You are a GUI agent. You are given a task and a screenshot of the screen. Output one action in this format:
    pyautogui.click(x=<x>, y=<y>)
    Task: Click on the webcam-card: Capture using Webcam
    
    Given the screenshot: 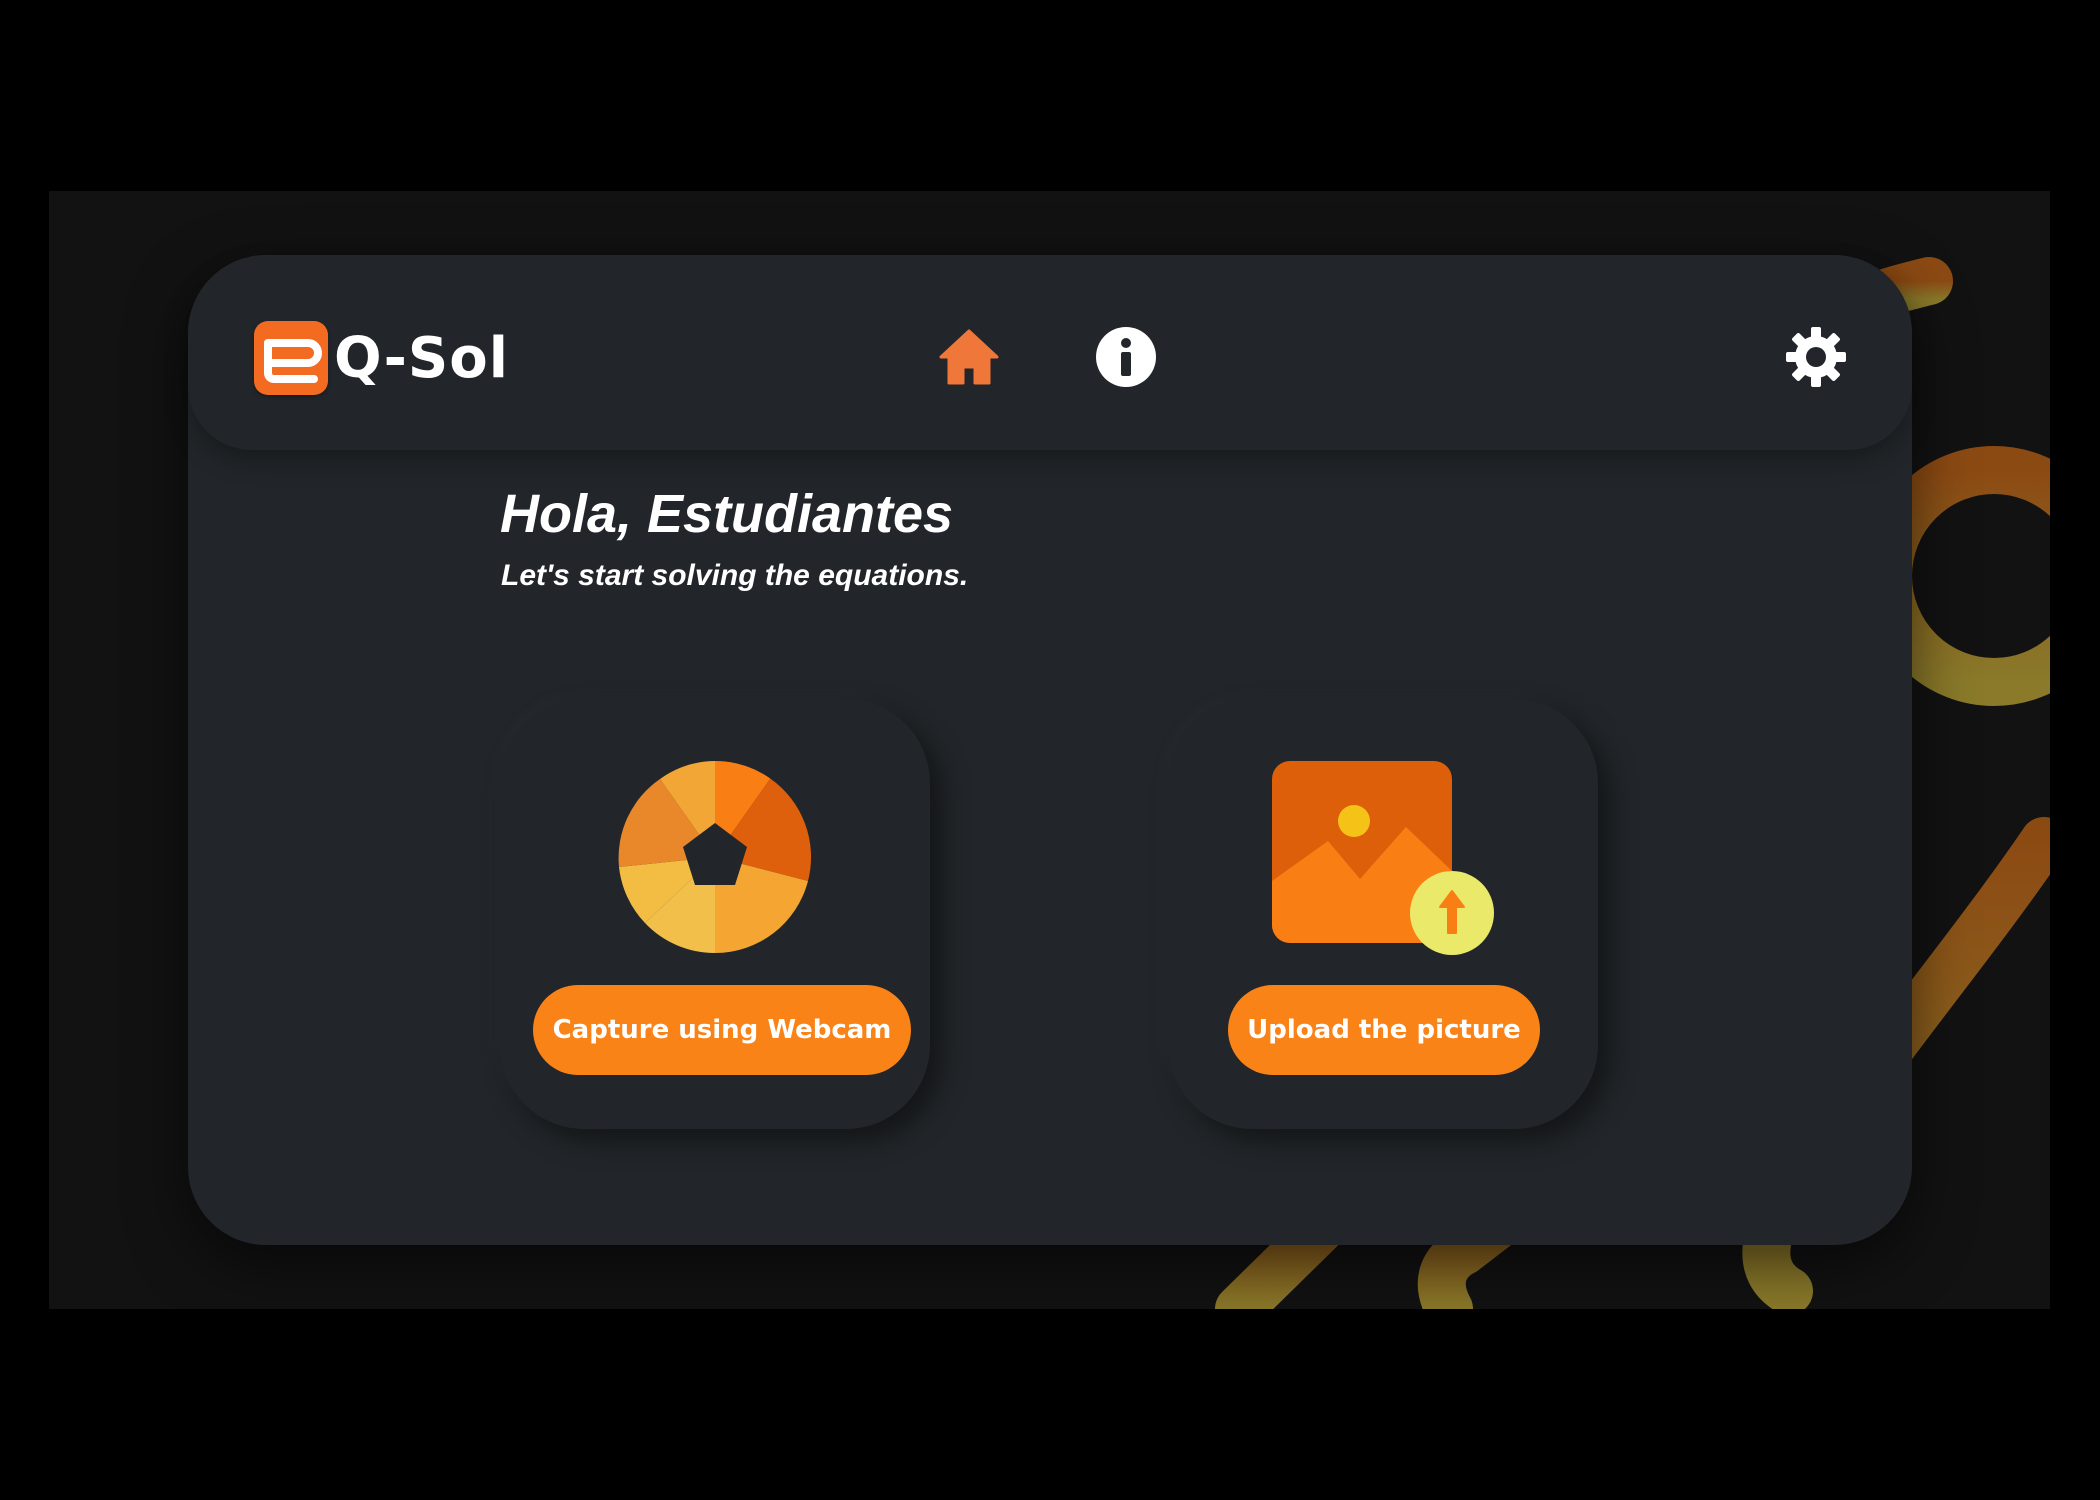 What is the action you would take?
    pyautogui.click(x=715, y=914)
    